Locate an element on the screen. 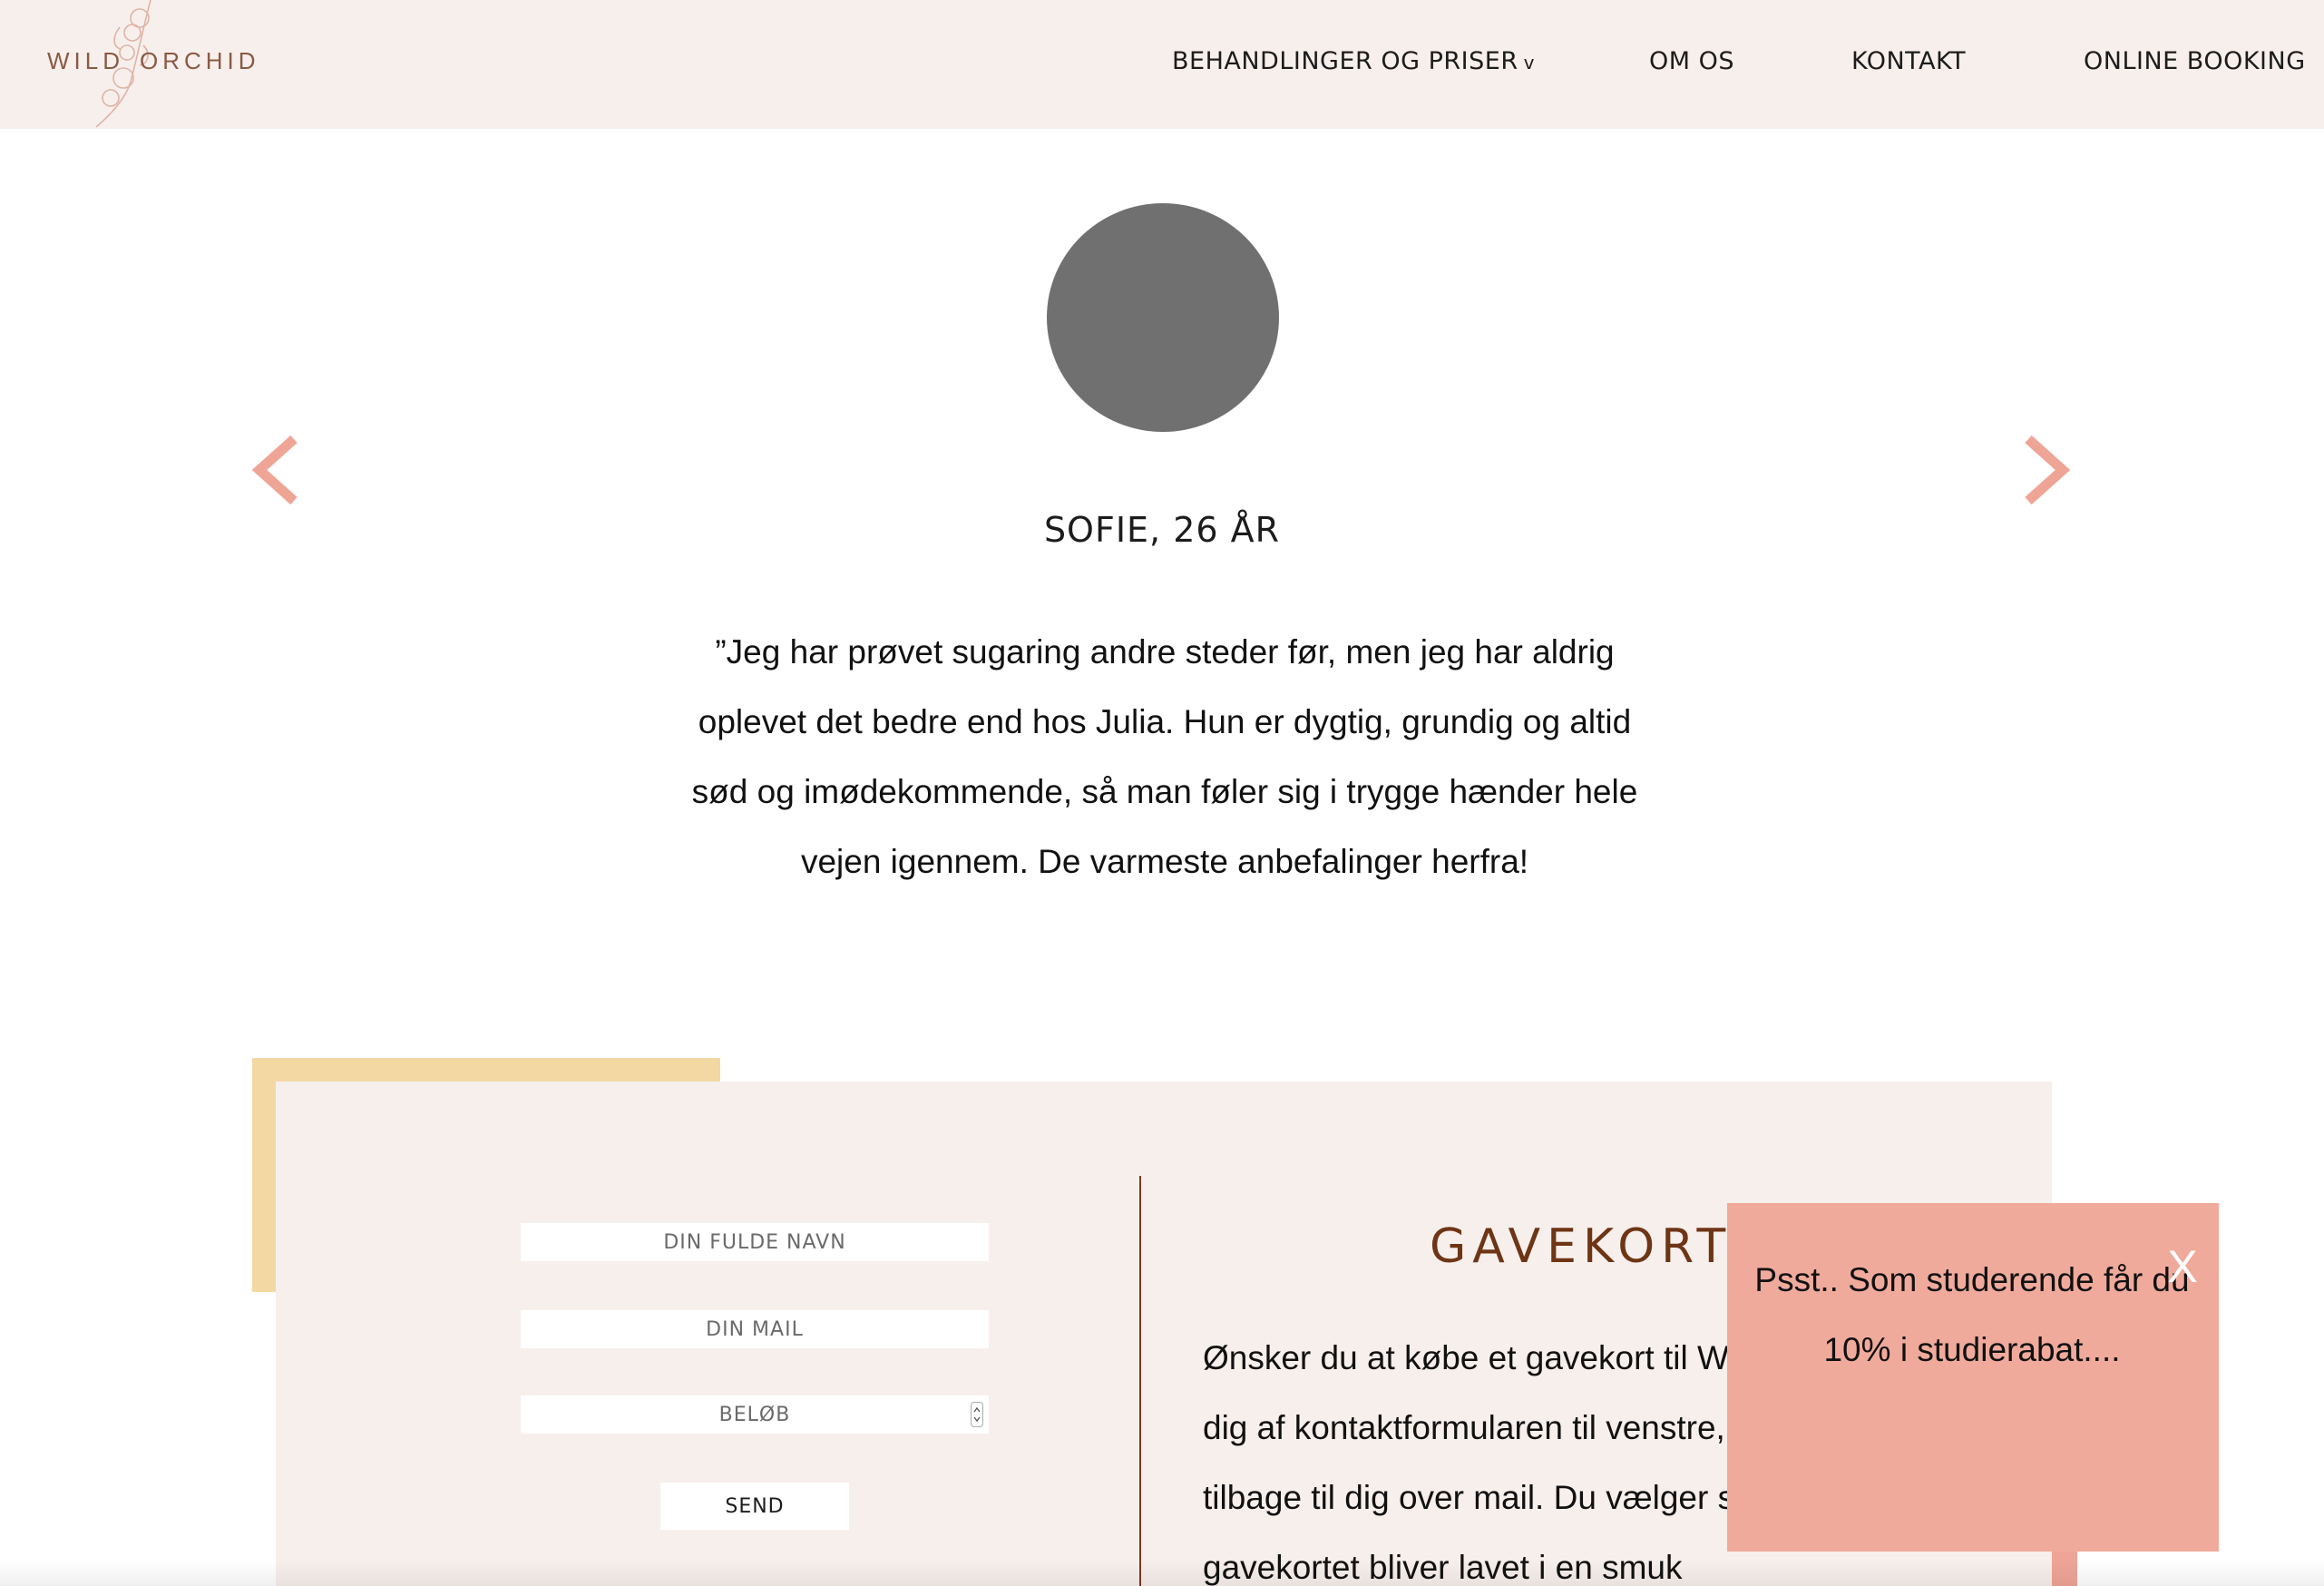 This screenshot has width=2324, height=1586. amount-stepper is located at coordinates (977, 1414).